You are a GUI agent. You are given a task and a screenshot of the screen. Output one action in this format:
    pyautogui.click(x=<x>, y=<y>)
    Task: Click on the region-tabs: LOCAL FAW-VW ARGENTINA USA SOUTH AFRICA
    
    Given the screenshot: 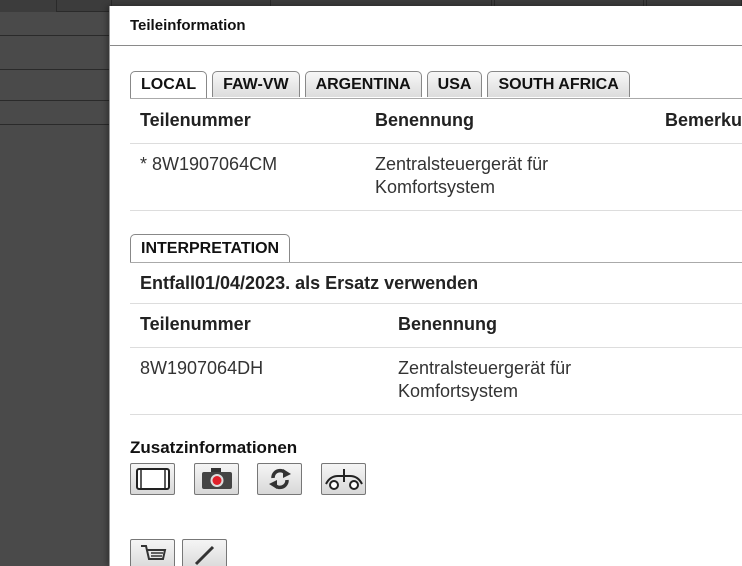 What is the action you would take?
    pyautogui.click(x=380, y=84)
    